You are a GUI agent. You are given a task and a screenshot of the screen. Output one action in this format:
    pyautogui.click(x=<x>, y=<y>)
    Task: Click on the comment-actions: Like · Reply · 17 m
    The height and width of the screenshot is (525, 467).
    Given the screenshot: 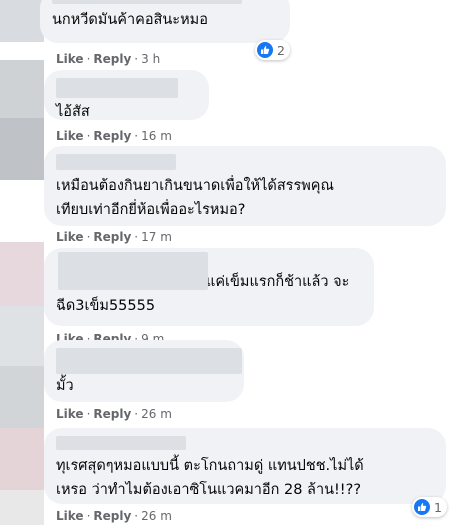 What is the action you would take?
    pyautogui.click(x=114, y=237)
    